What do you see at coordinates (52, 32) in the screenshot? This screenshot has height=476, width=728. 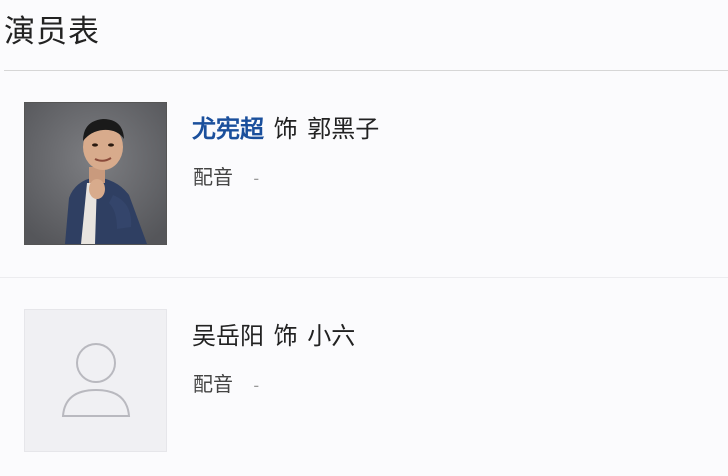 I see `section-title: 演员表` at bounding box center [52, 32].